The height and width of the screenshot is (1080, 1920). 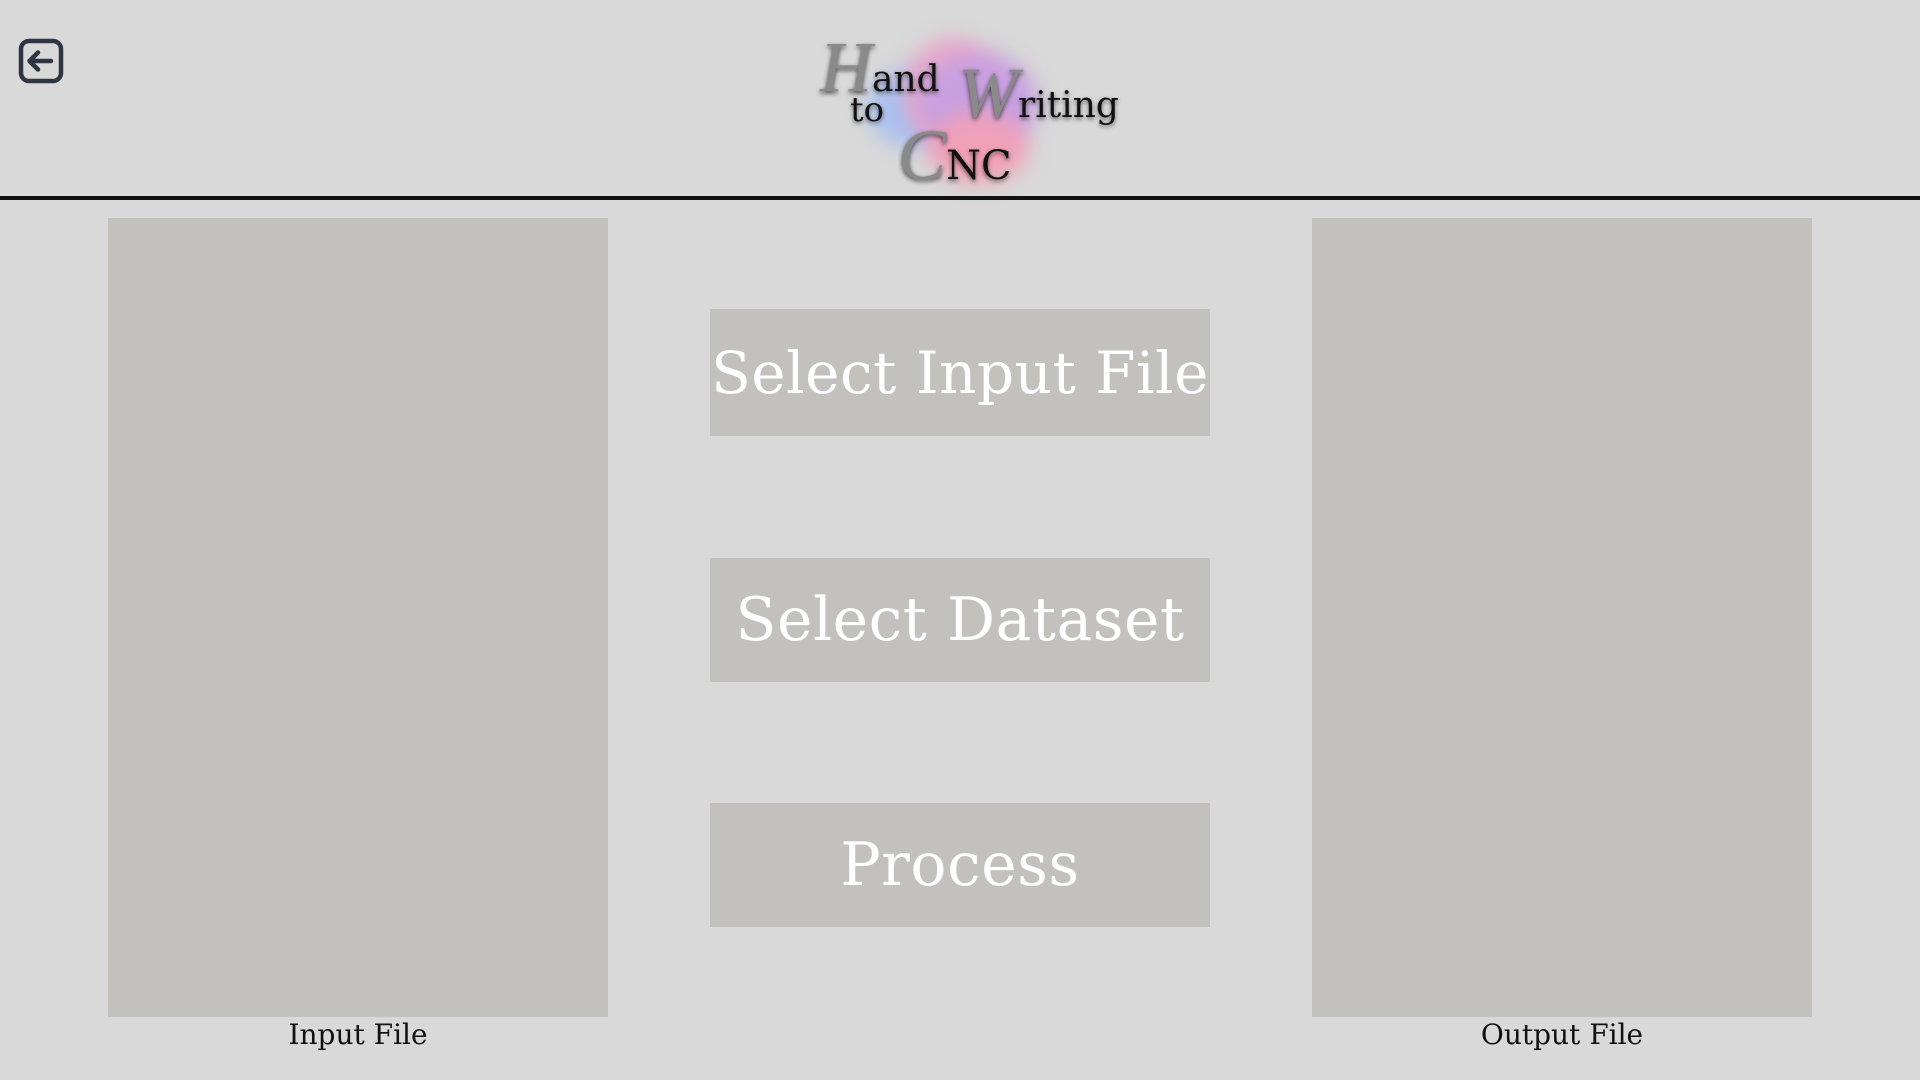 I want to click on app-logo: Hand Writing to CNC, so click(x=963, y=106).